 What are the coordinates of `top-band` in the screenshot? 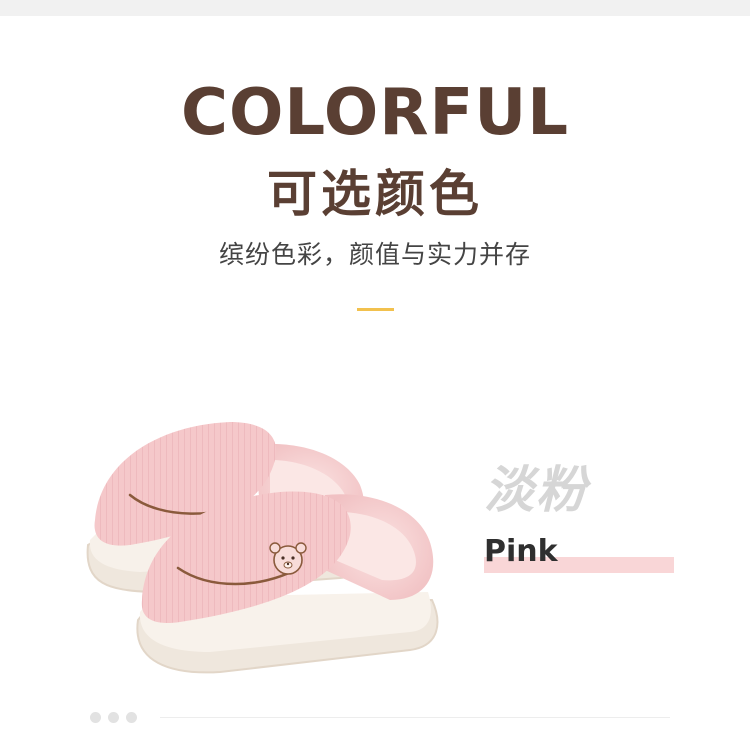 It's located at (375, 8).